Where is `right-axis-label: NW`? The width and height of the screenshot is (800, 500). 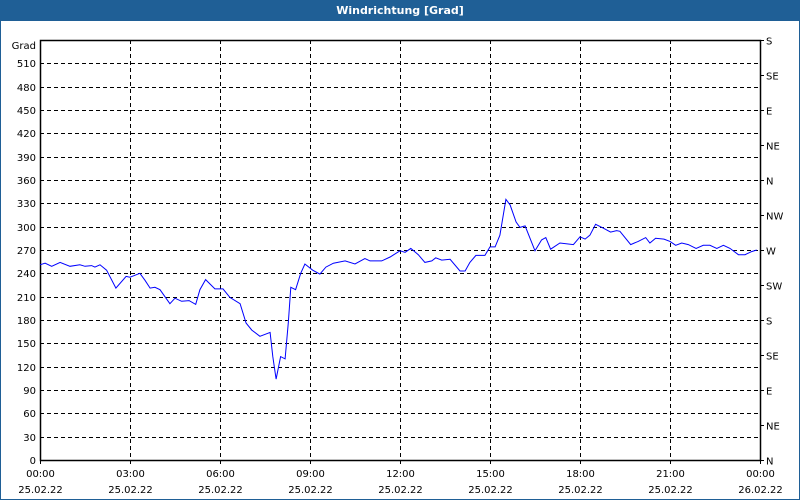 right-axis-label: NW is located at coordinates (774, 217).